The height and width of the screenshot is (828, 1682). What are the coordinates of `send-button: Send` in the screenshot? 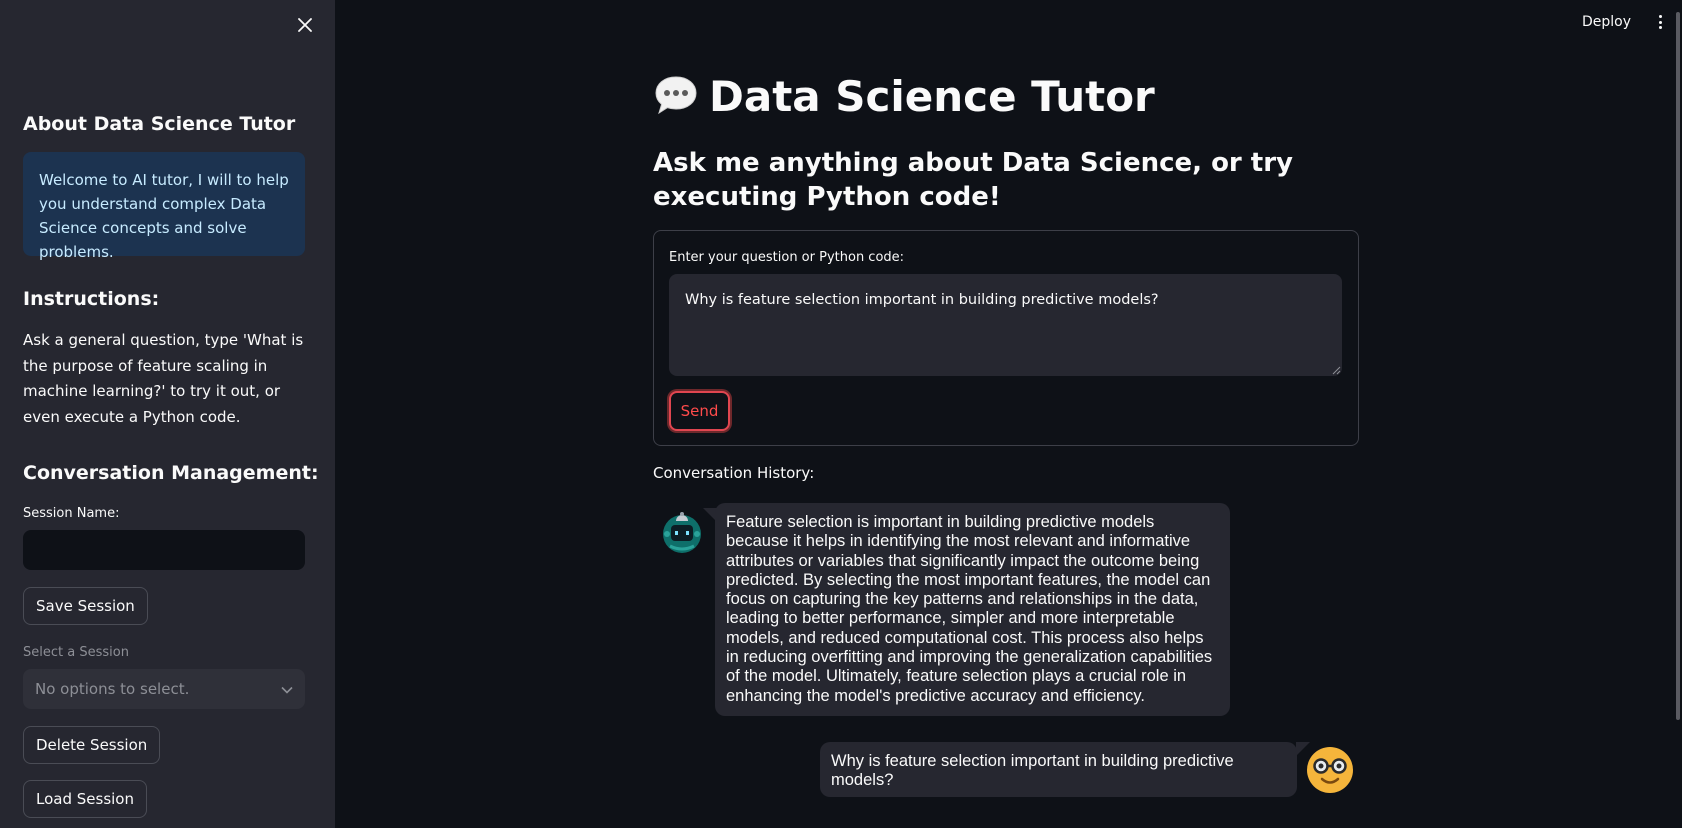 It's located at (699, 411).